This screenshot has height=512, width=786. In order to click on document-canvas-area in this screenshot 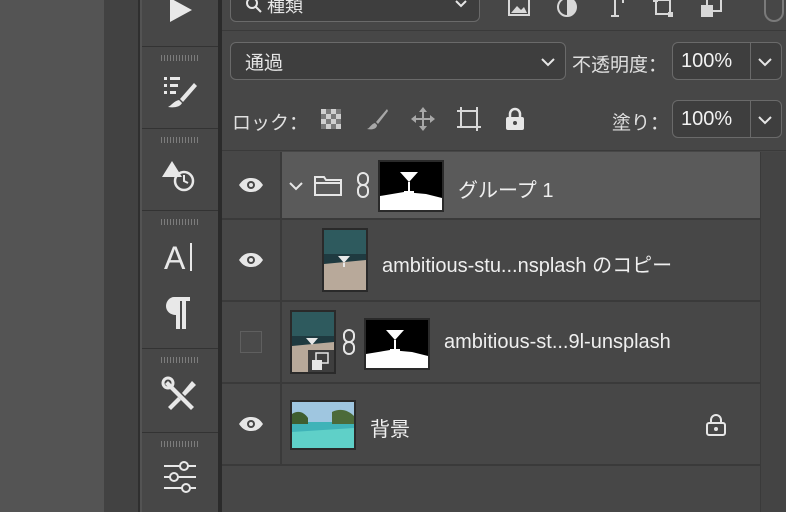, I will do `click(52, 256)`.